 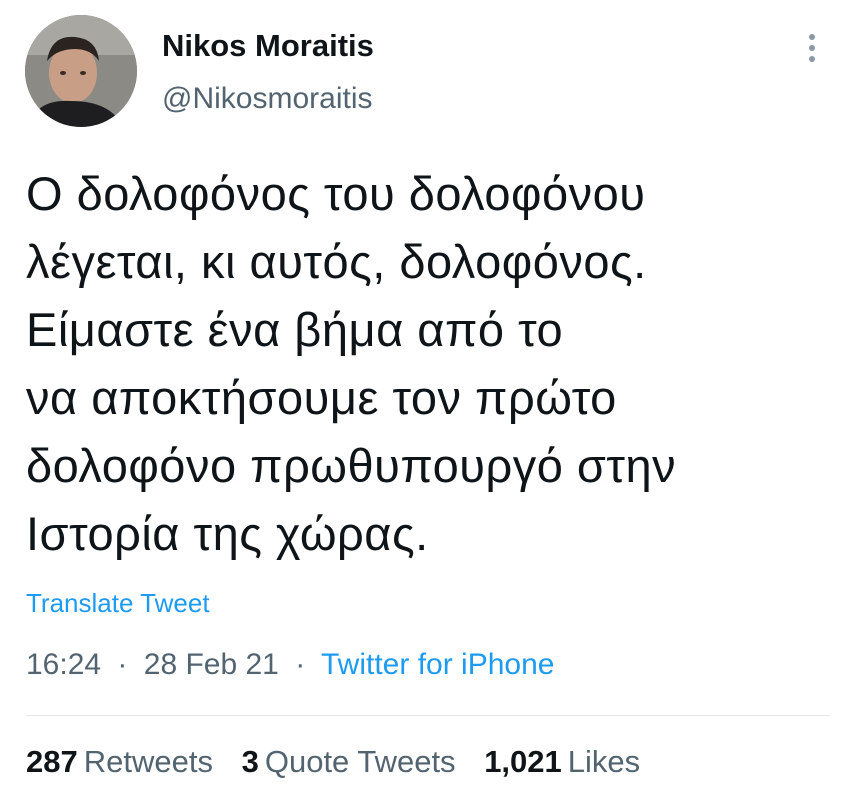 I want to click on quote-tweets-stat: 3 Quote Tweets, so click(x=349, y=761).